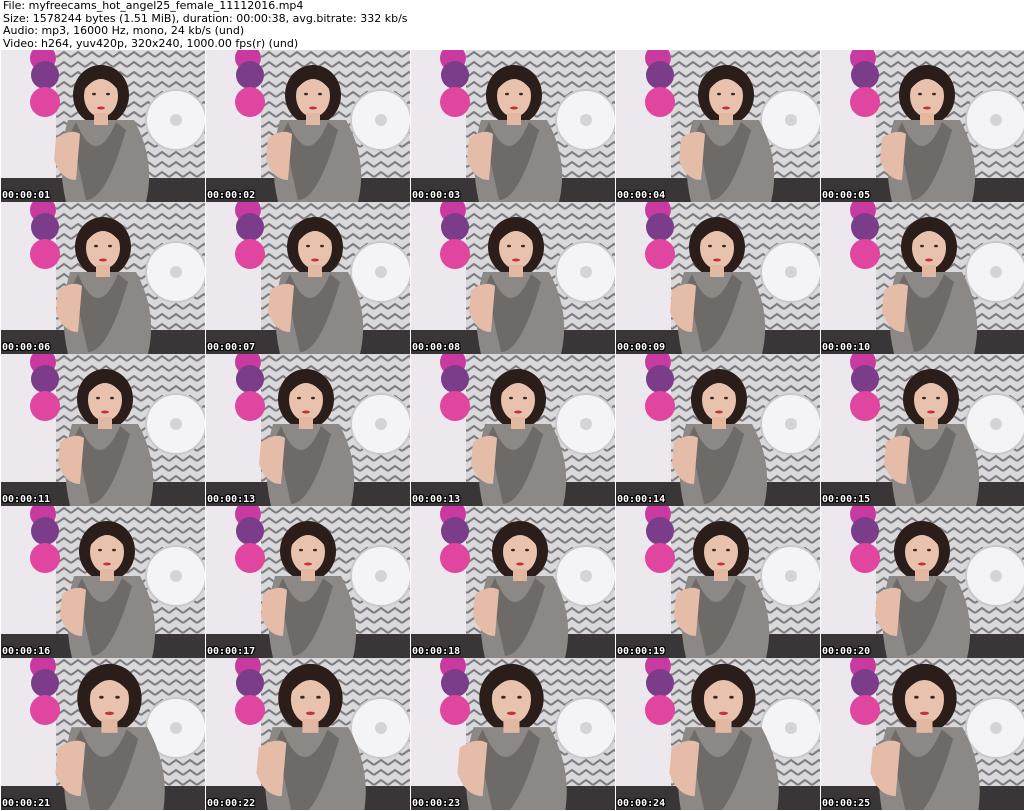 This screenshot has height=811, width=1024. I want to click on frame-timestamp: 00:00:23, so click(436, 803).